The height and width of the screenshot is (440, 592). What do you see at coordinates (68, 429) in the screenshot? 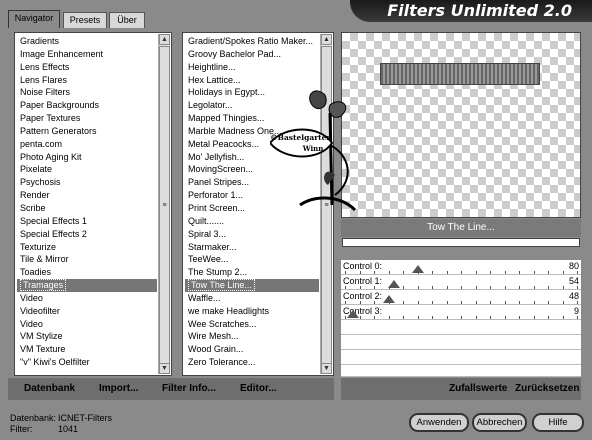
I see `status-filter-value: 1041` at bounding box center [68, 429].